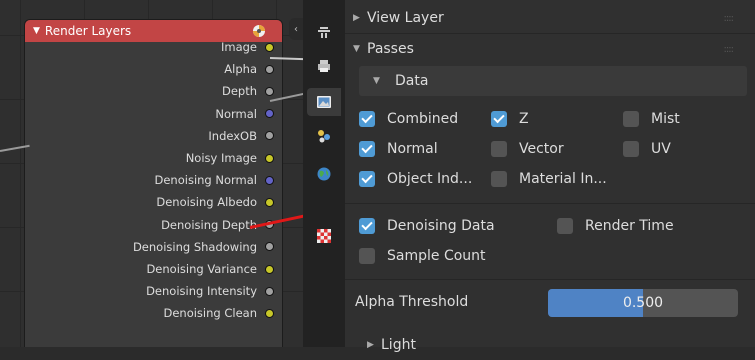 The width and height of the screenshot is (755, 360). Describe the element at coordinates (239, 91) in the screenshot. I see `socket-label: Depth` at that location.